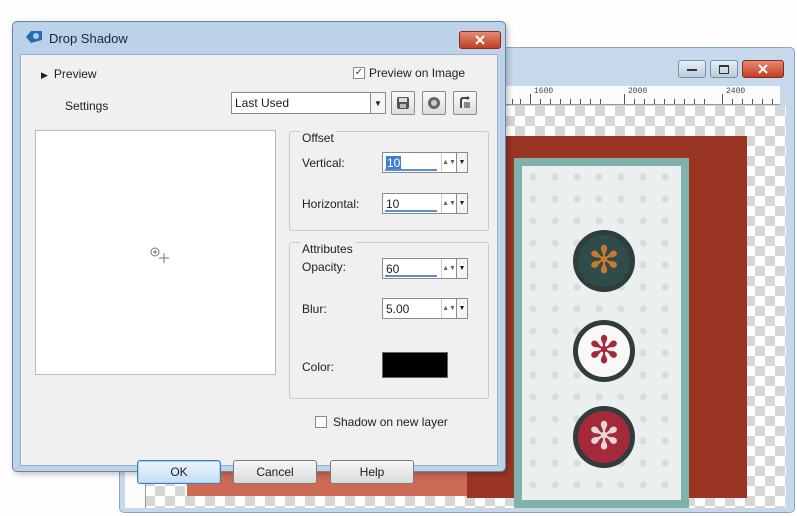 This screenshot has width=797, height=516. Describe the element at coordinates (372, 472) in the screenshot. I see `help-button: Help` at that location.